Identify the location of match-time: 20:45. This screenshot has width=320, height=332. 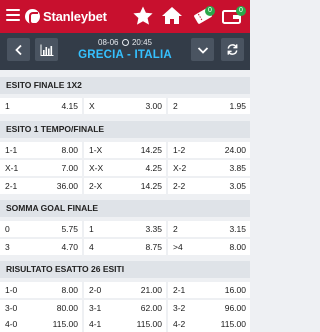
(141, 42).